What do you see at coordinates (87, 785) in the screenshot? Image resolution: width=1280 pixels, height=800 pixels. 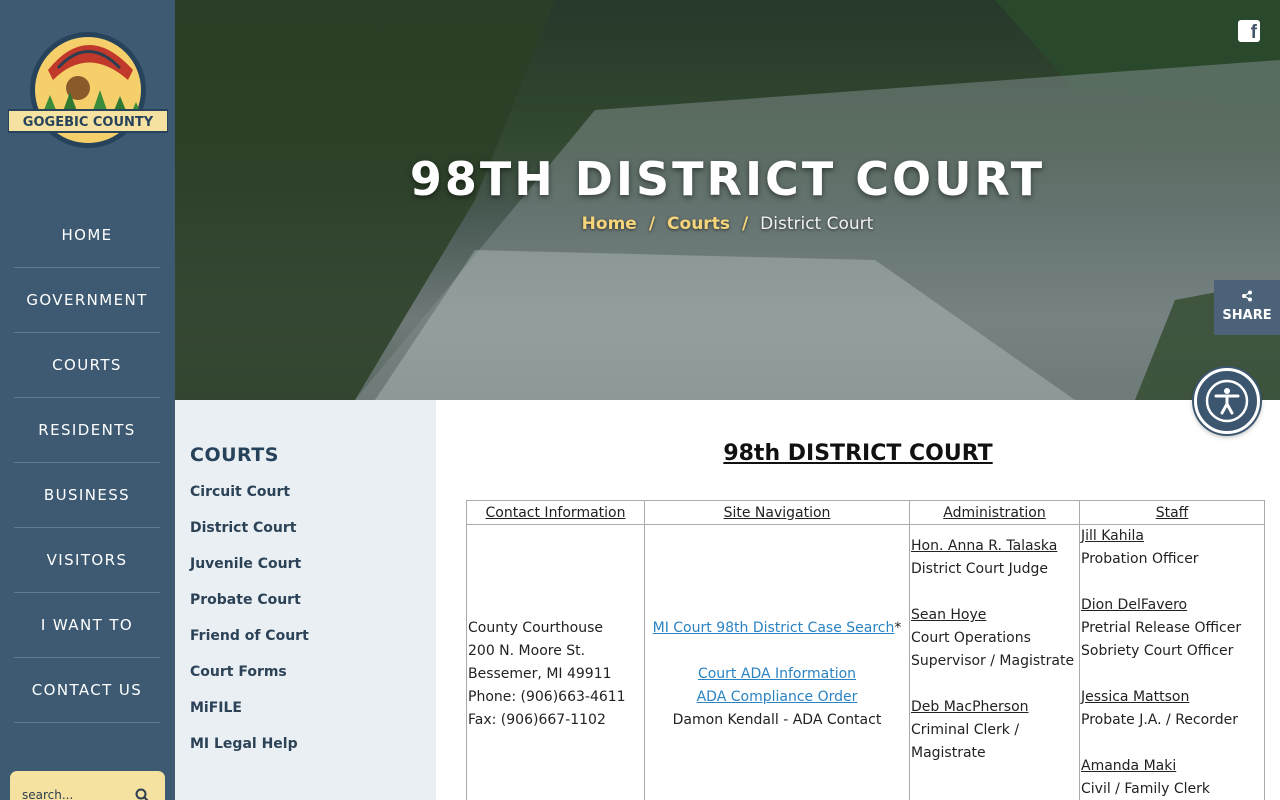 I see `search-box` at bounding box center [87, 785].